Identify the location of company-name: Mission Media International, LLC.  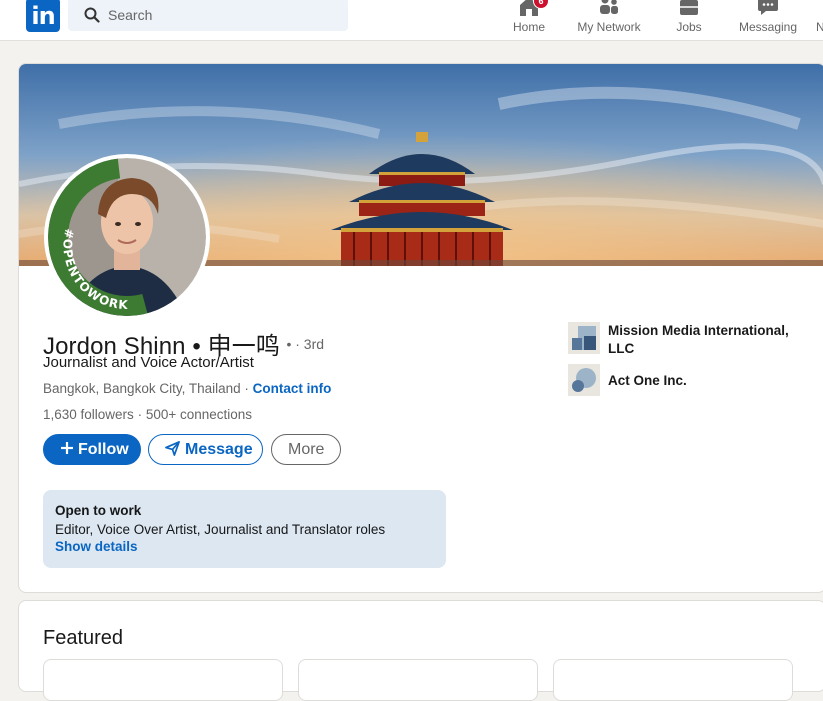
(698, 339).